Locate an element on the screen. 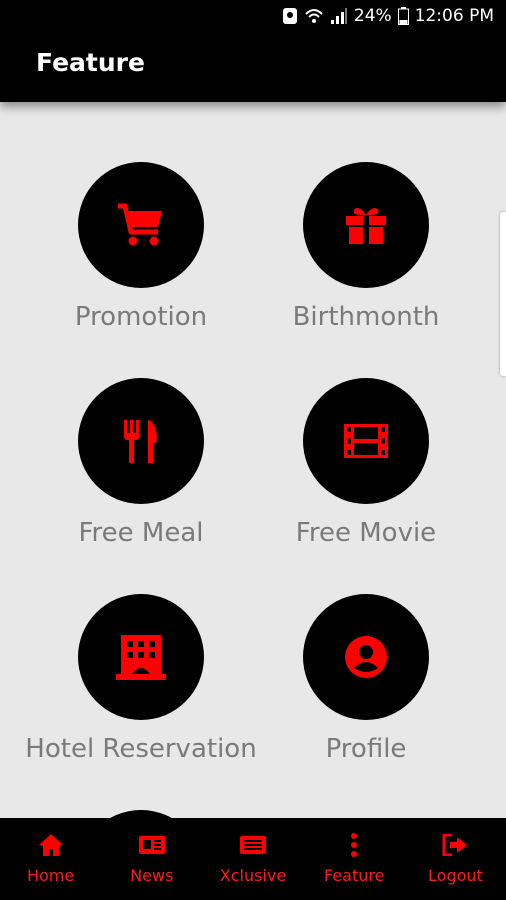 This screenshot has width=506, height=900. logout-icon is located at coordinates (455, 845).